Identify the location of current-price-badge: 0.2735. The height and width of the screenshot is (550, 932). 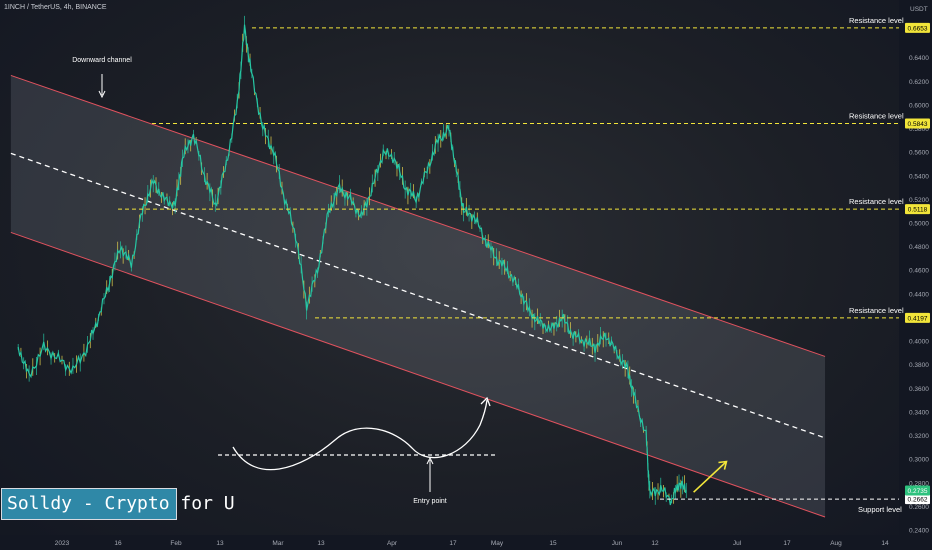
(918, 491).